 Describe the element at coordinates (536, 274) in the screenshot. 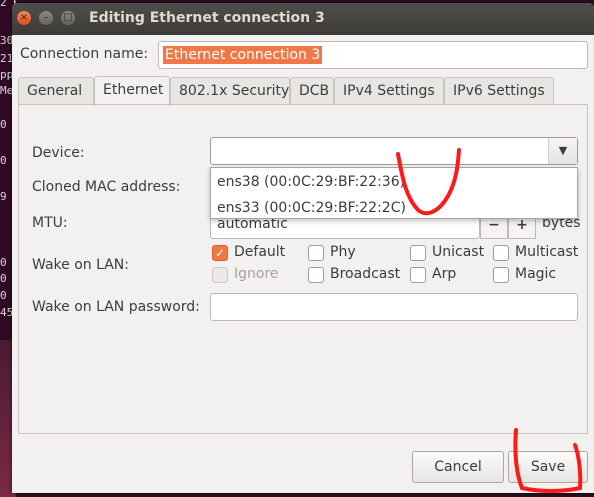

I see `wol-magic-label: Magic` at that location.